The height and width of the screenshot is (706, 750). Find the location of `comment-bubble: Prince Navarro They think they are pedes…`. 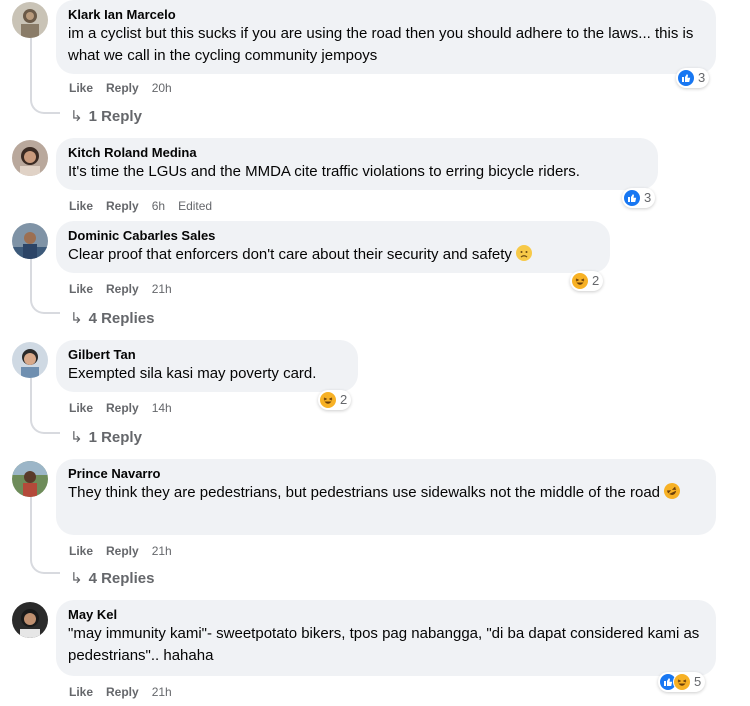

comment-bubble: Prince Navarro They think they are pedes… is located at coordinates (386, 497).